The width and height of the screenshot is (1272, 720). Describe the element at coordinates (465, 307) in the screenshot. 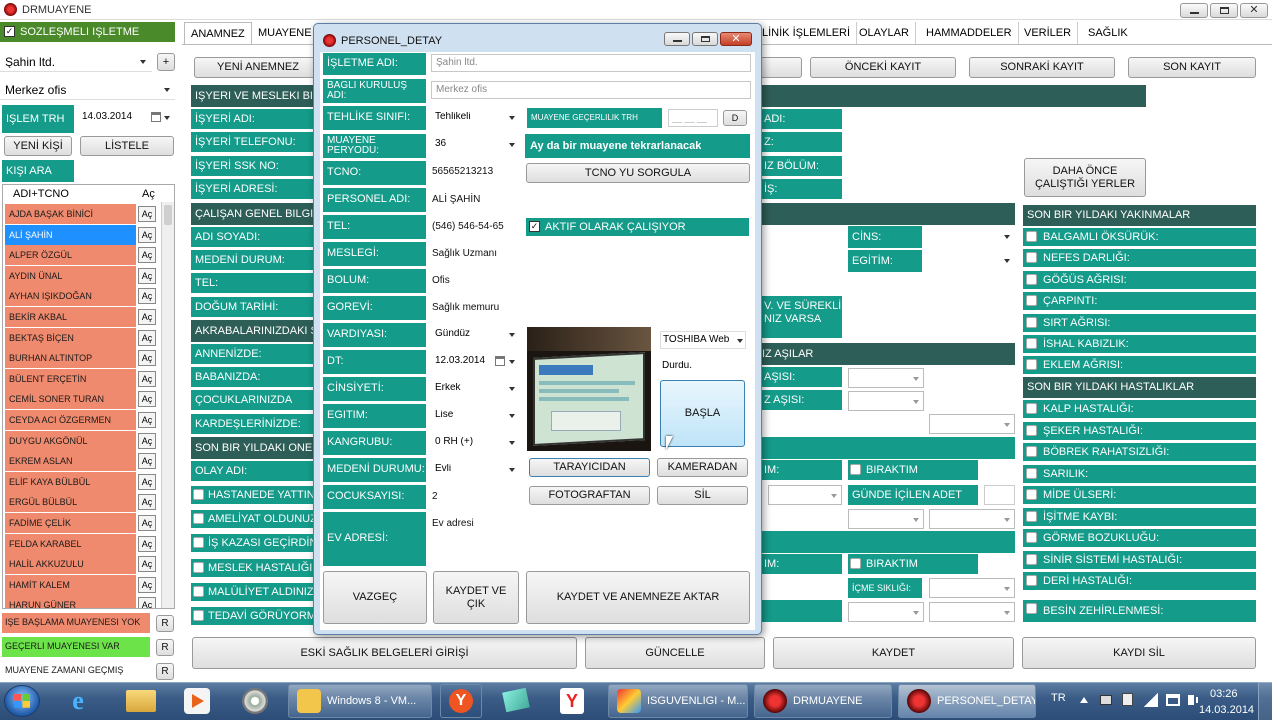

I see `gorev-value: Sağlık memuru` at that location.